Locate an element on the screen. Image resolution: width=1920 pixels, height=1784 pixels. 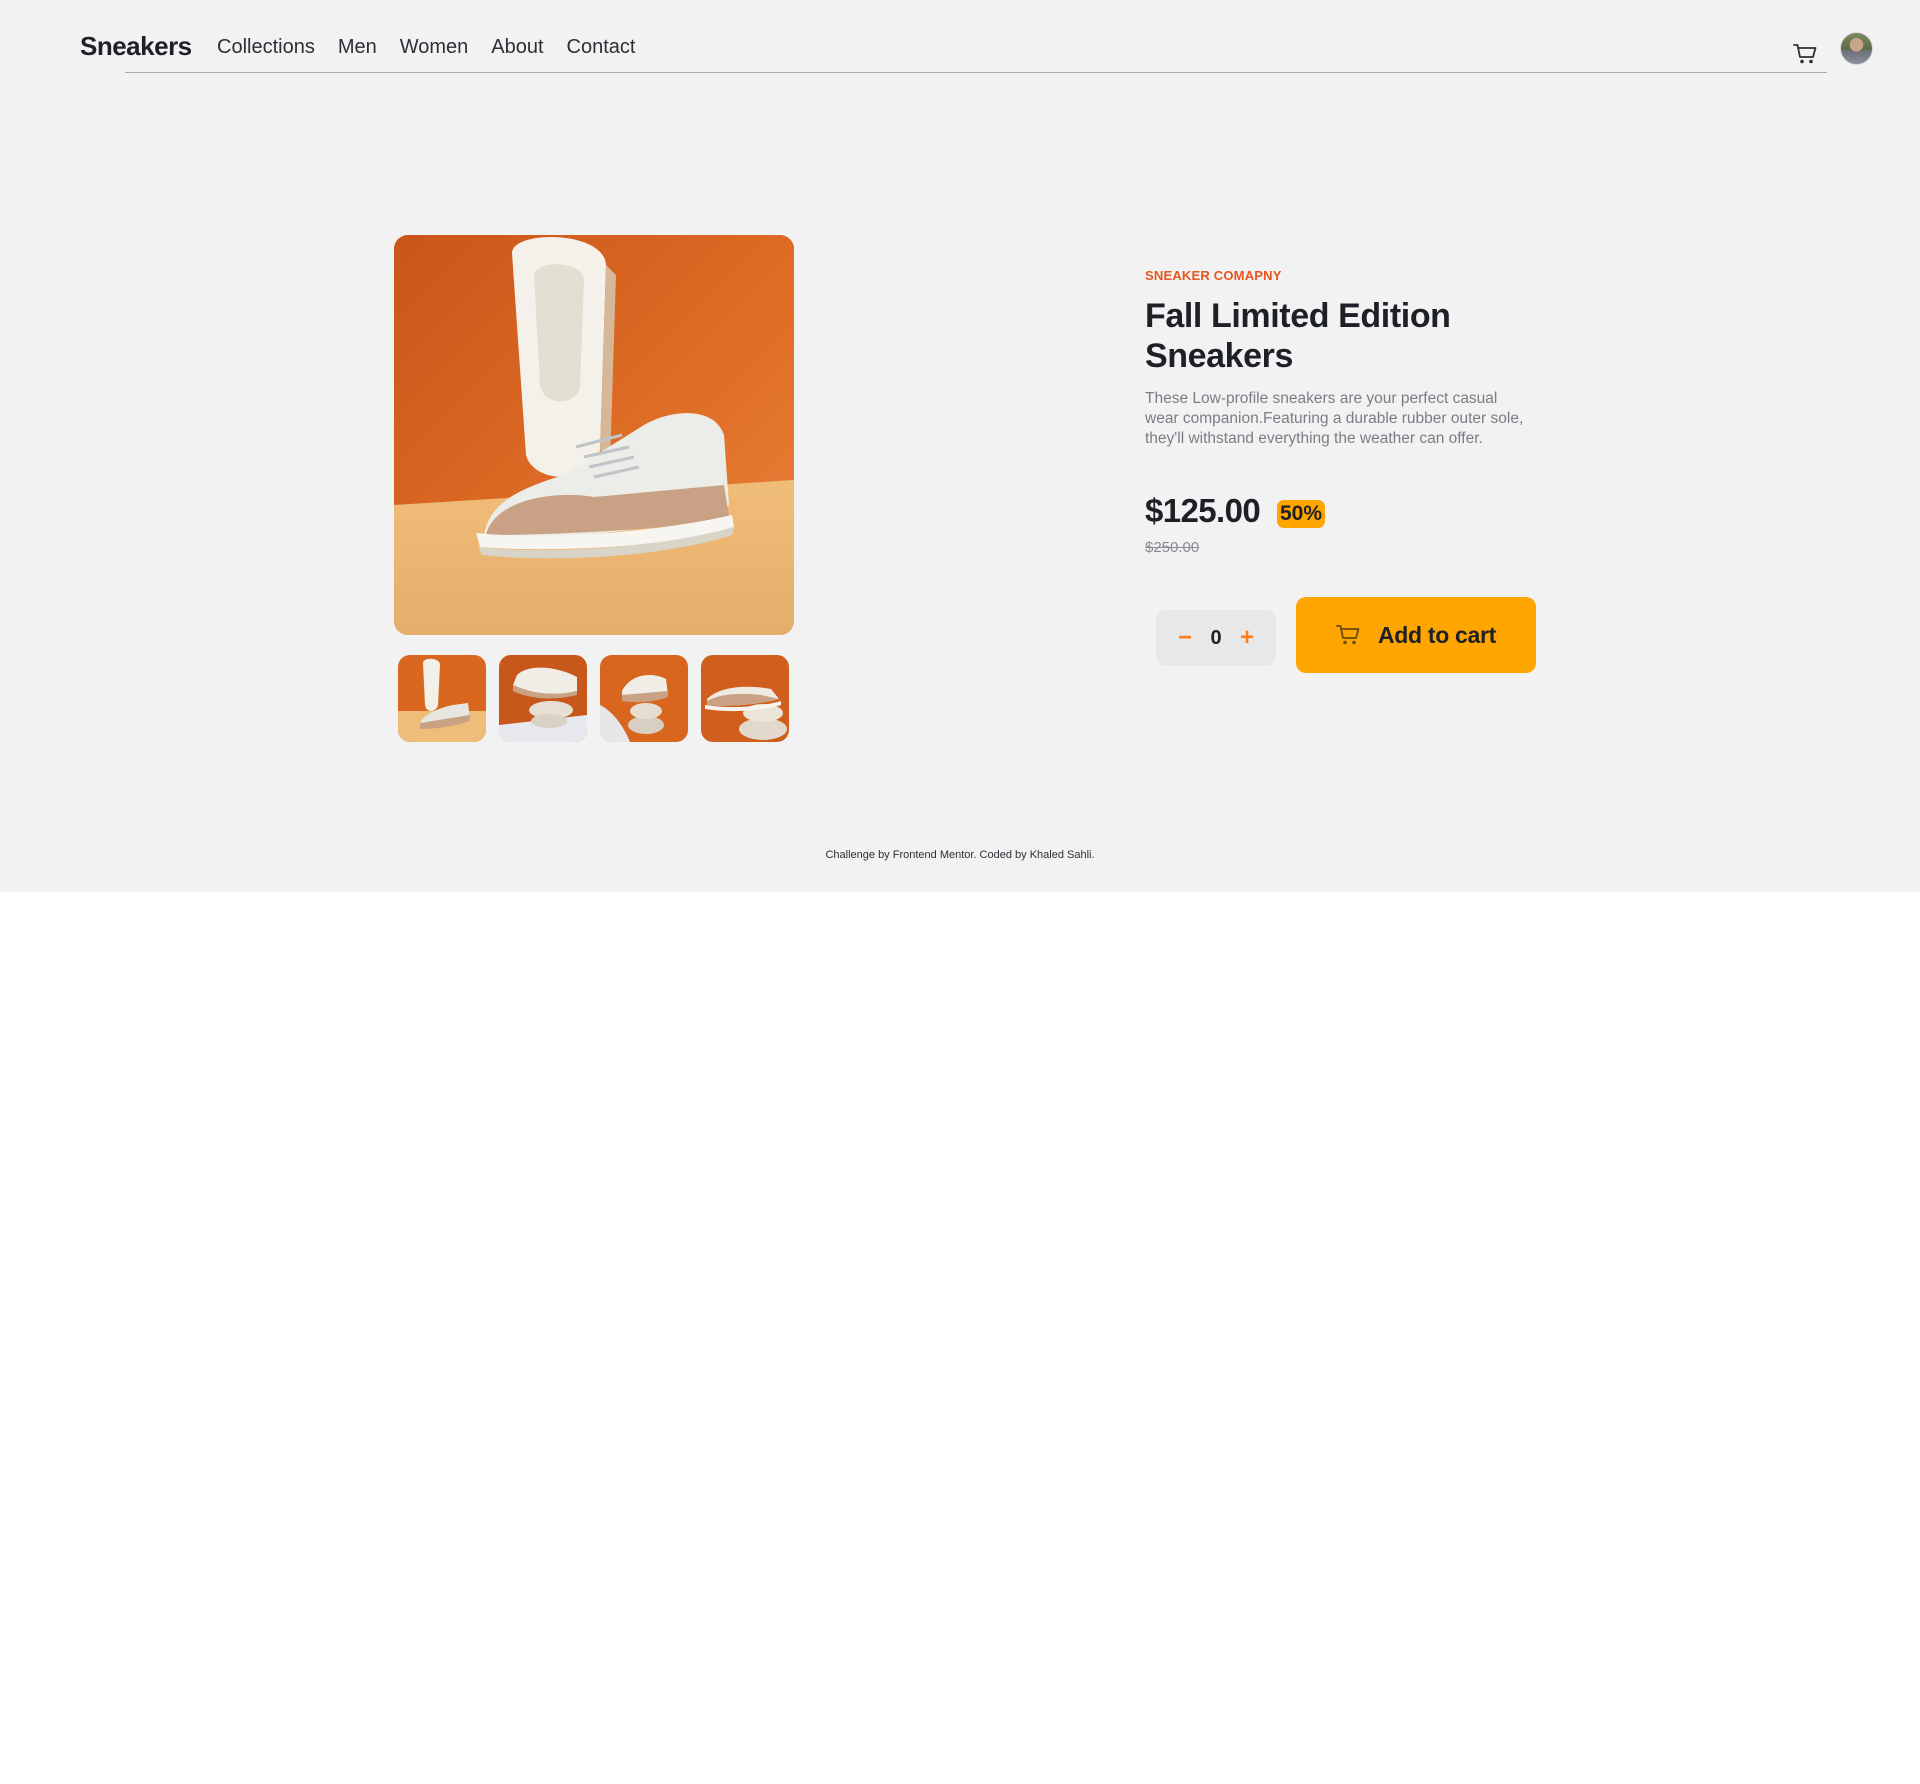
company-name: SNEAKER COMAPNY is located at coordinates (1213, 275).